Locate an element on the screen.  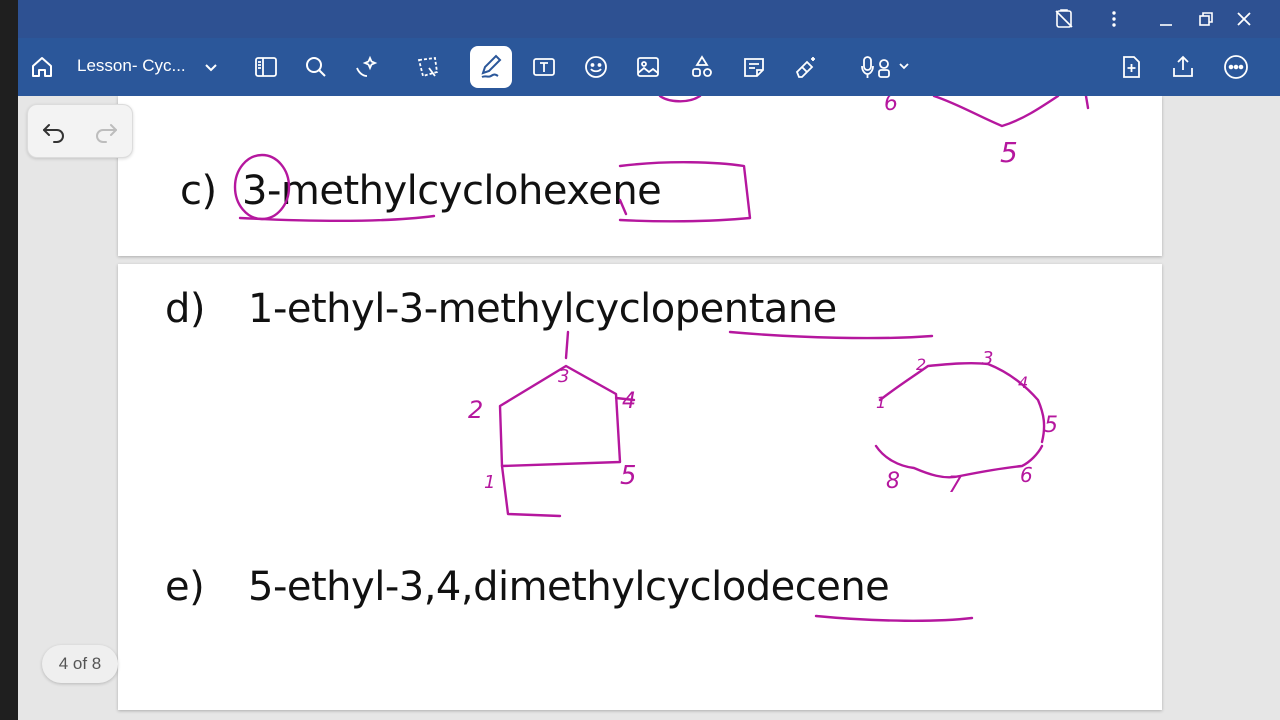
ink-label-decagon: 8 is located at coordinates (893, 481).